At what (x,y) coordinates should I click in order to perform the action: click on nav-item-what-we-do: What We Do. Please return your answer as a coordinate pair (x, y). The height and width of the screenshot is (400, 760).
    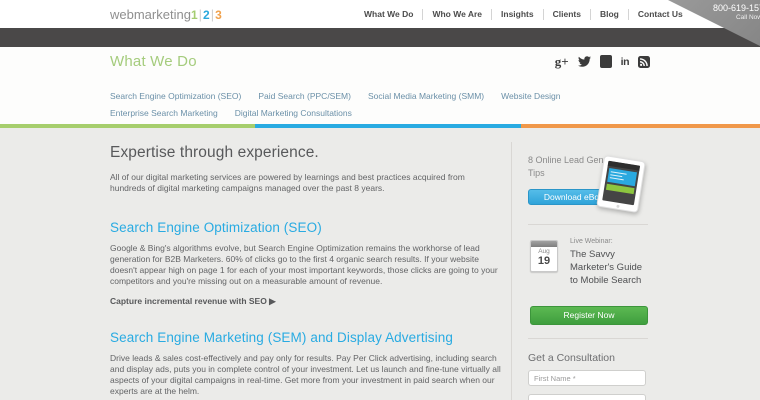
    Looking at the image, I should click on (388, 14).